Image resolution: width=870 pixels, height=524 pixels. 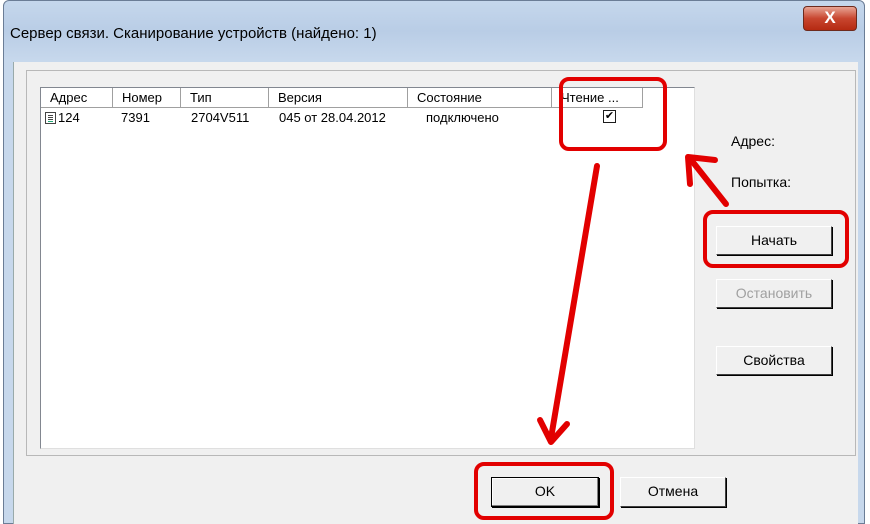 I want to click on checkmark-icon: ✔, so click(x=609, y=116).